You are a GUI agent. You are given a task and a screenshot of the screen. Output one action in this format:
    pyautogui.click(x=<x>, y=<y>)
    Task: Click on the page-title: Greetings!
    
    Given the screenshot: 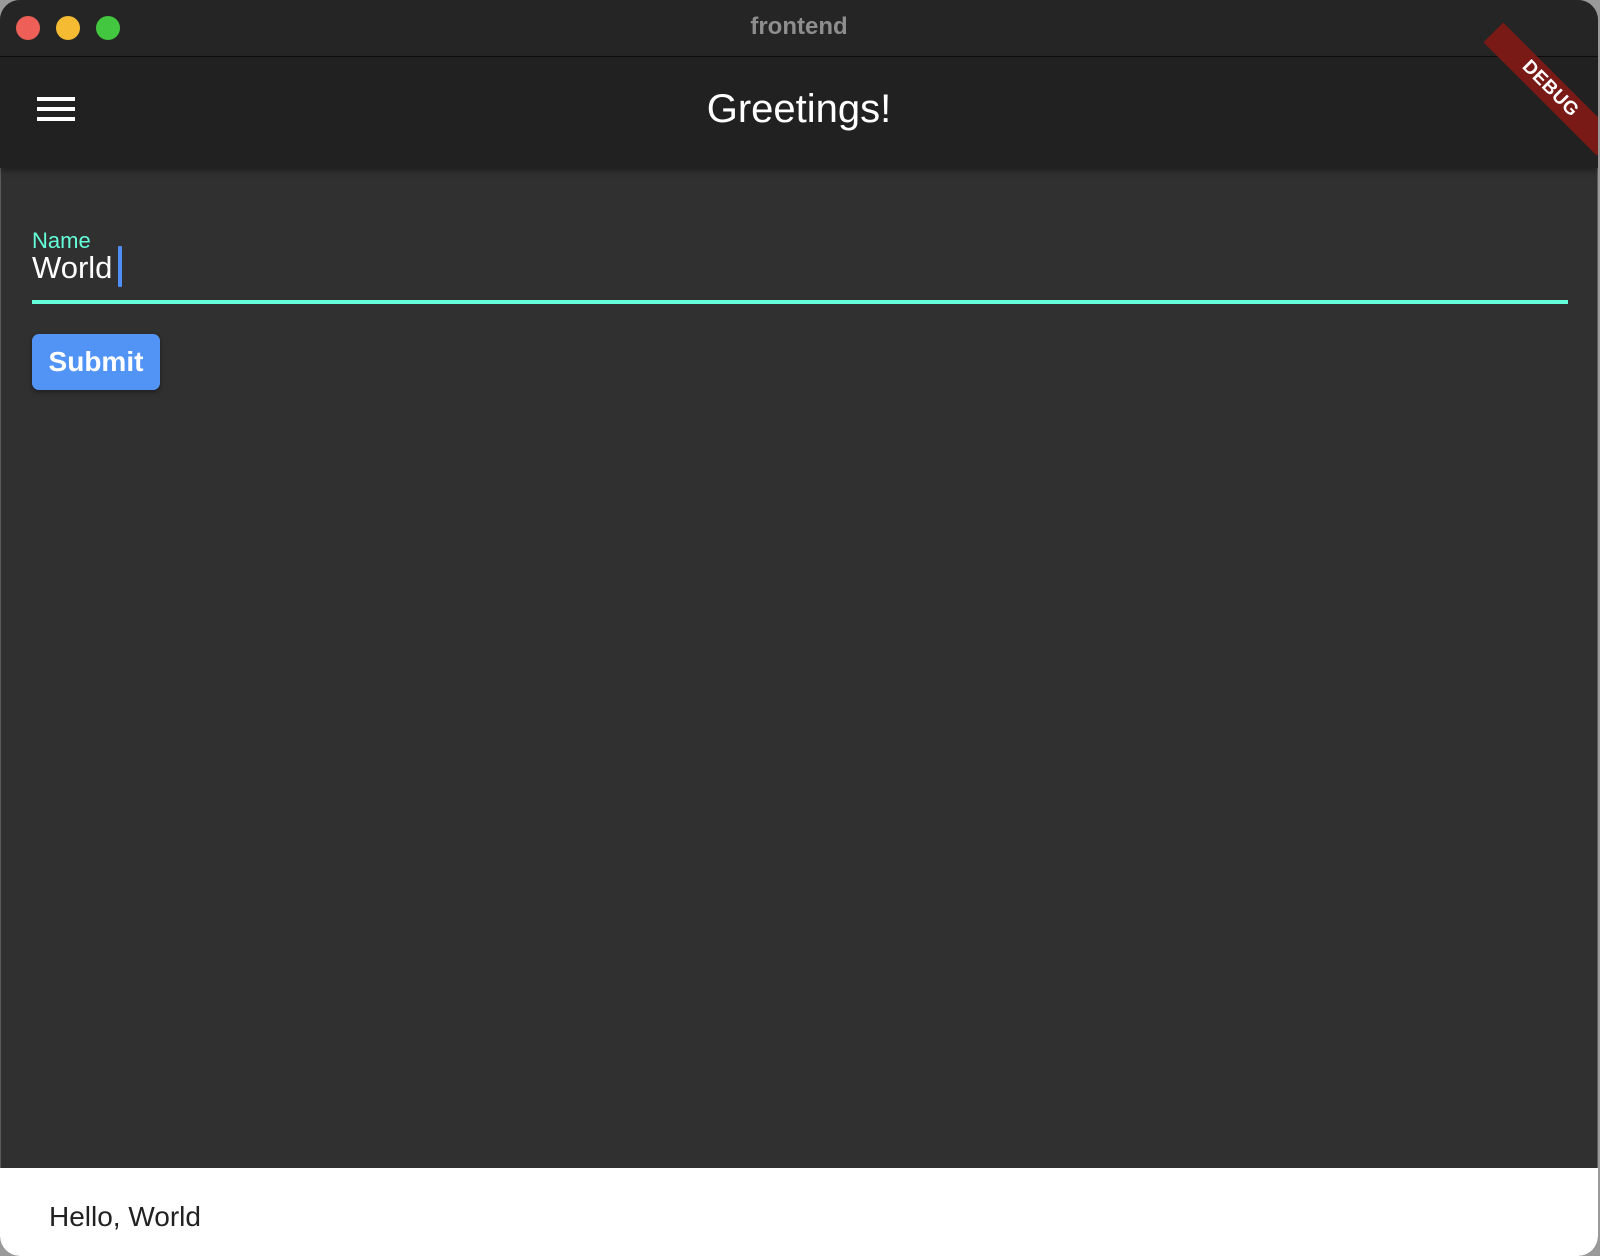 What is the action you would take?
    pyautogui.click(x=799, y=109)
    